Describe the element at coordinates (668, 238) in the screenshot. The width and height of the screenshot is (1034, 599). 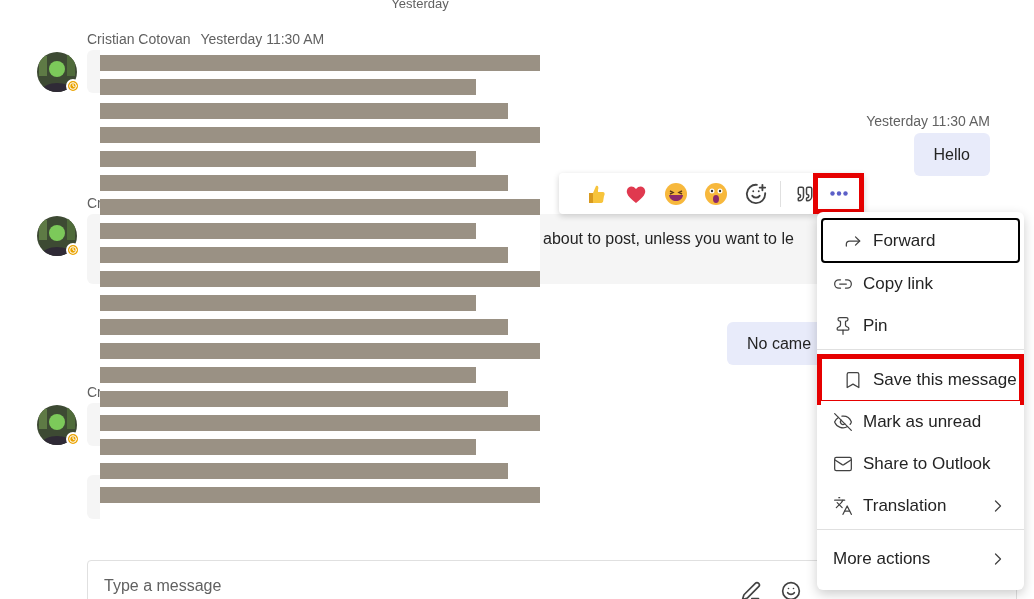
I see `message-text: about to post, unless you want to le` at that location.